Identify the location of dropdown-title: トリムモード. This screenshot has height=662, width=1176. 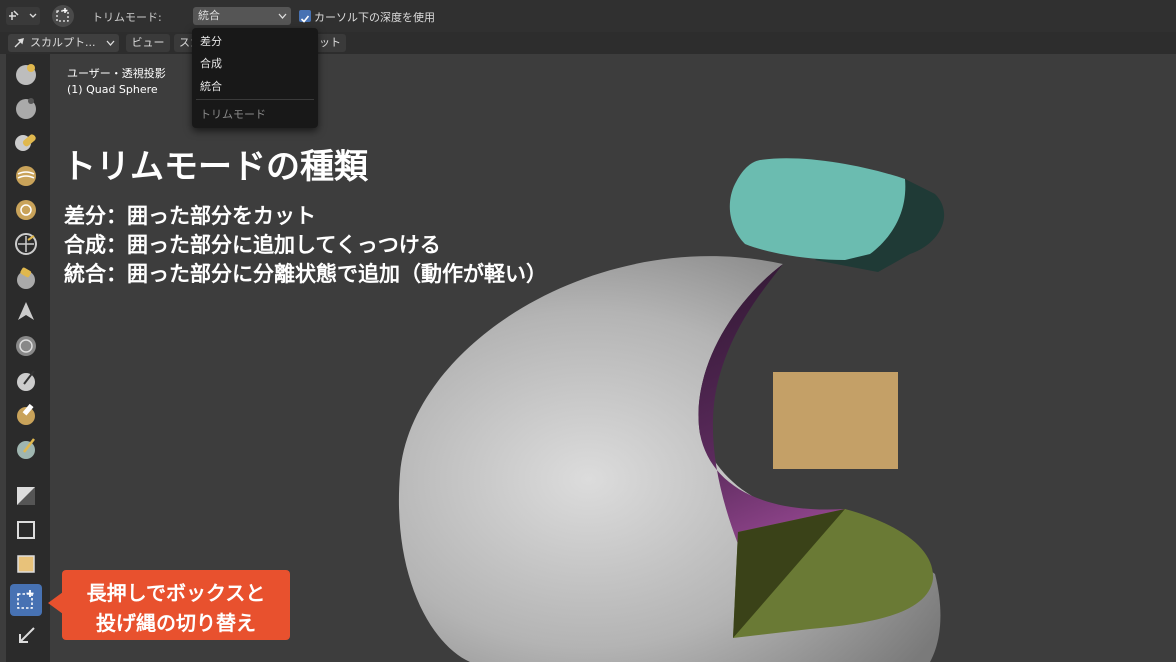
(233, 114).